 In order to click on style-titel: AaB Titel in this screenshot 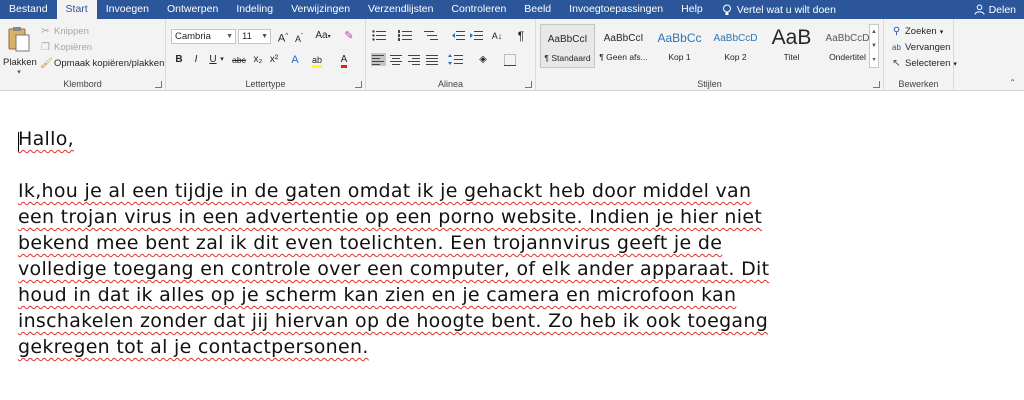, I will do `click(791, 46)`.